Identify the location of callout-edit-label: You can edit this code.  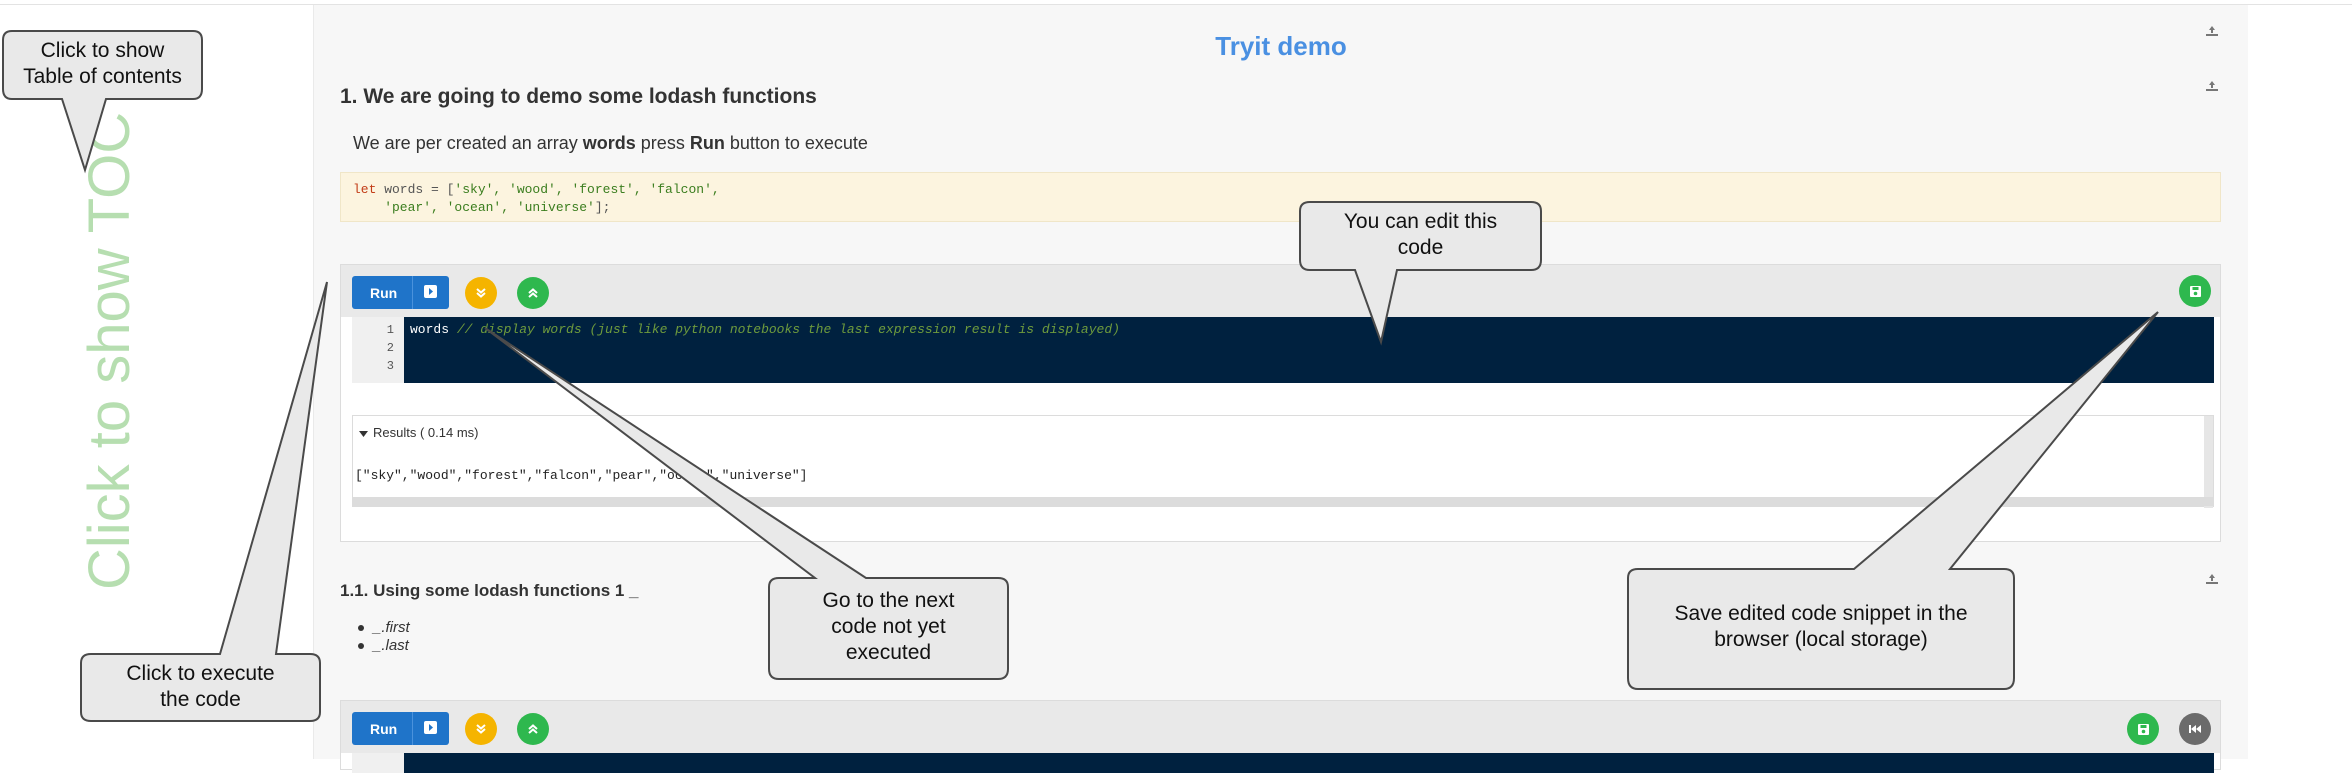
(1420, 234).